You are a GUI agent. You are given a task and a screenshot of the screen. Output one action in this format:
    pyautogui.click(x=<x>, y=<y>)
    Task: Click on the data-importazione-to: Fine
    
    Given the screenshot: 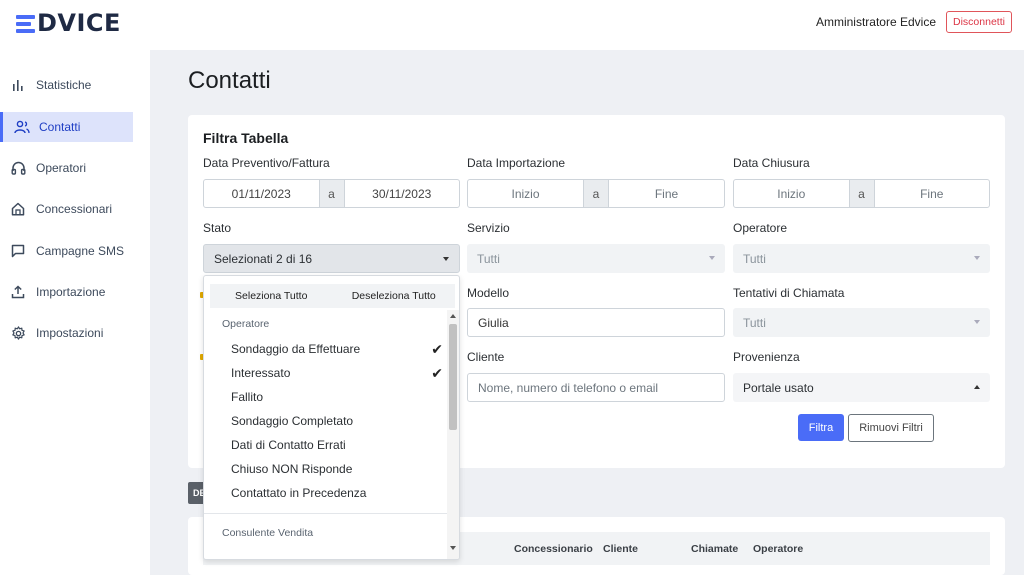 What is the action you would take?
    pyautogui.click(x=666, y=193)
    